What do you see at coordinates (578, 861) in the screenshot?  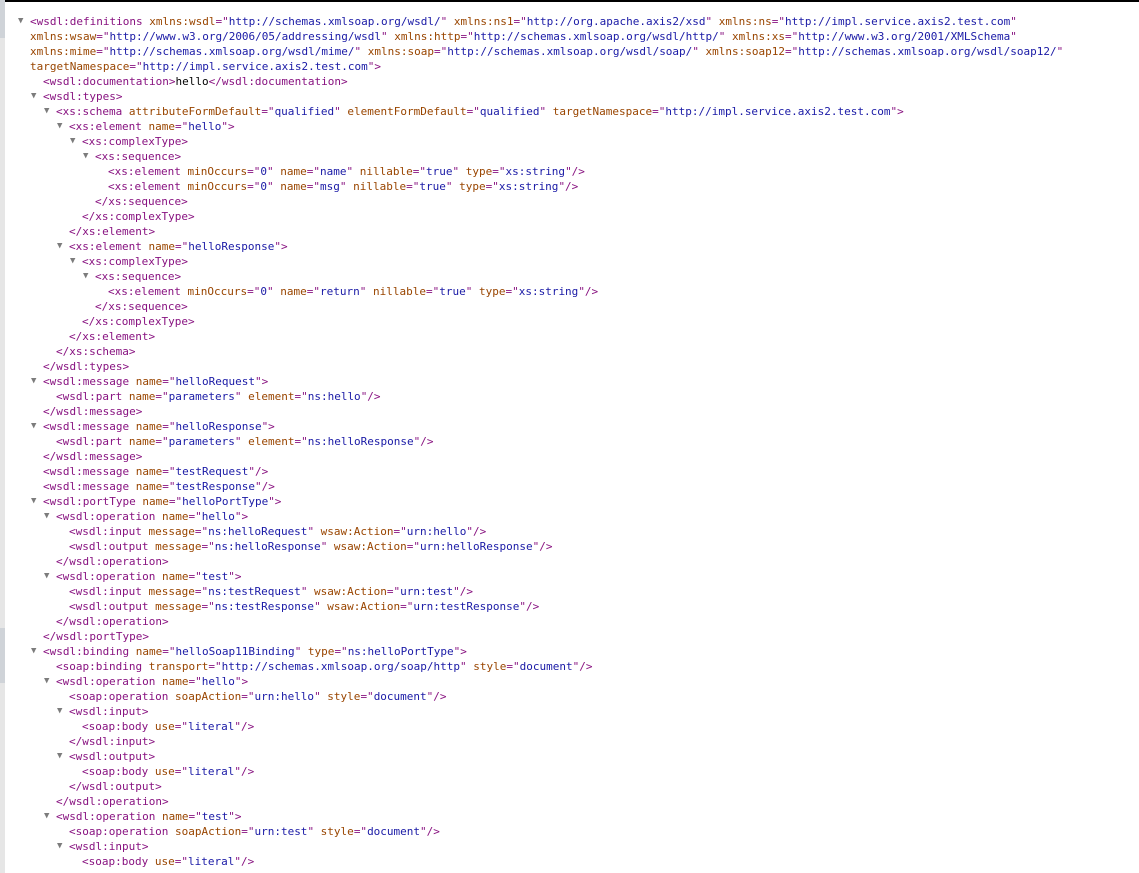 I see `xml-line: <soap:body use="literal"/>` at bounding box center [578, 861].